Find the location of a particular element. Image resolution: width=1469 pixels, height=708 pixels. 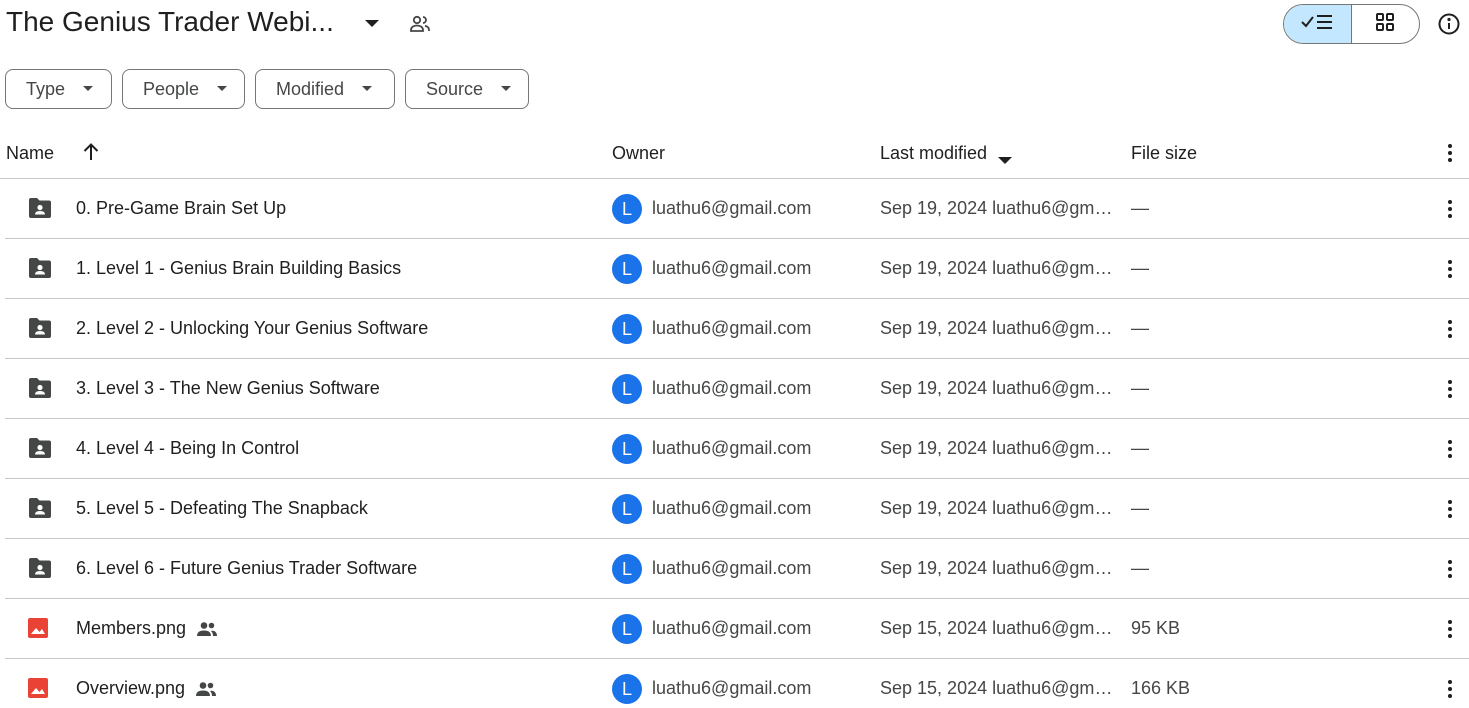

list-view-button is located at coordinates (1318, 24).